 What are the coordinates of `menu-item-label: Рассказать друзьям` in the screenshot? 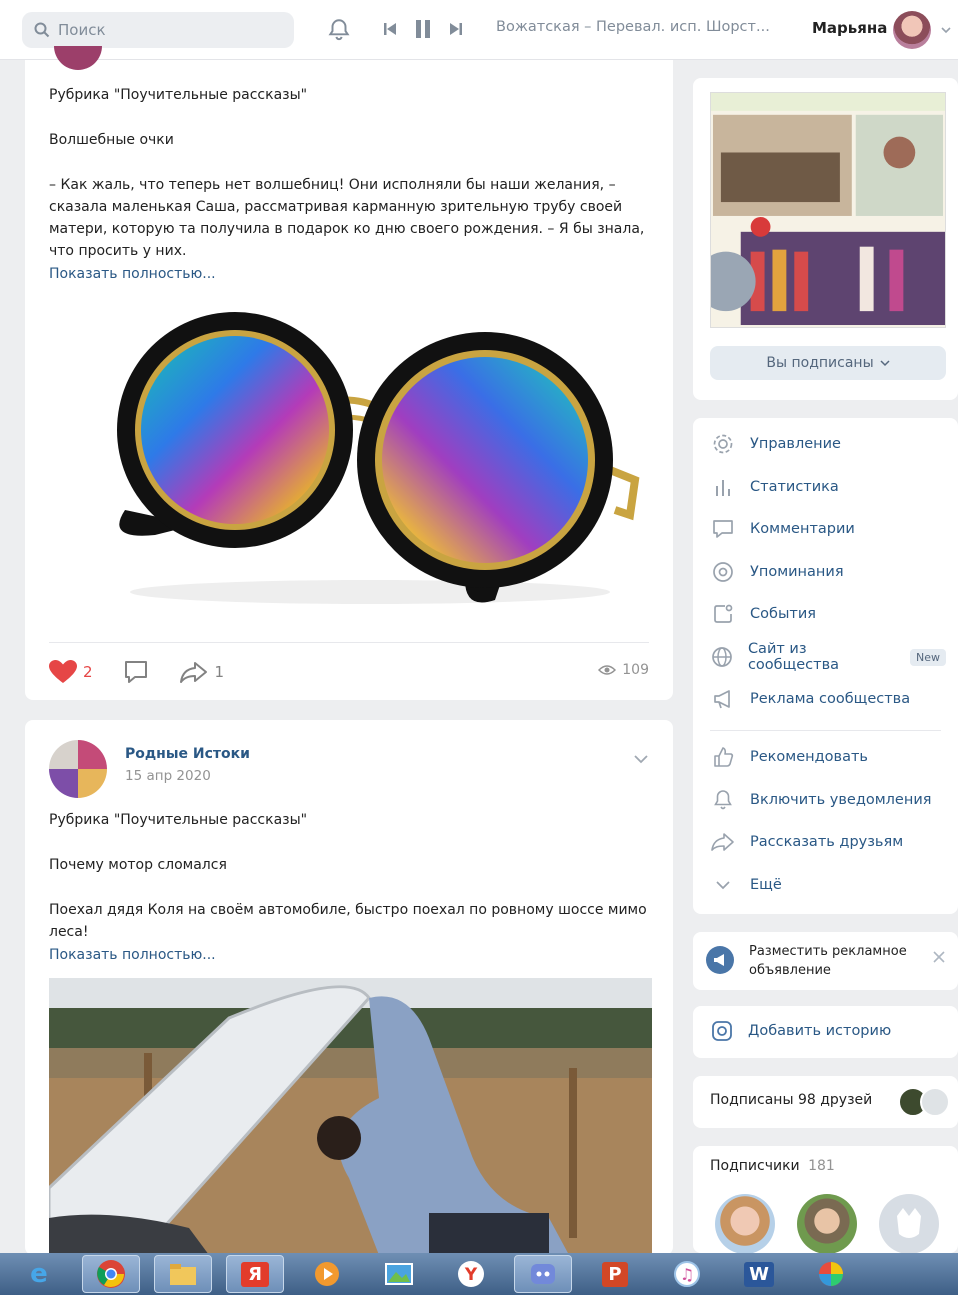 It's located at (827, 842).